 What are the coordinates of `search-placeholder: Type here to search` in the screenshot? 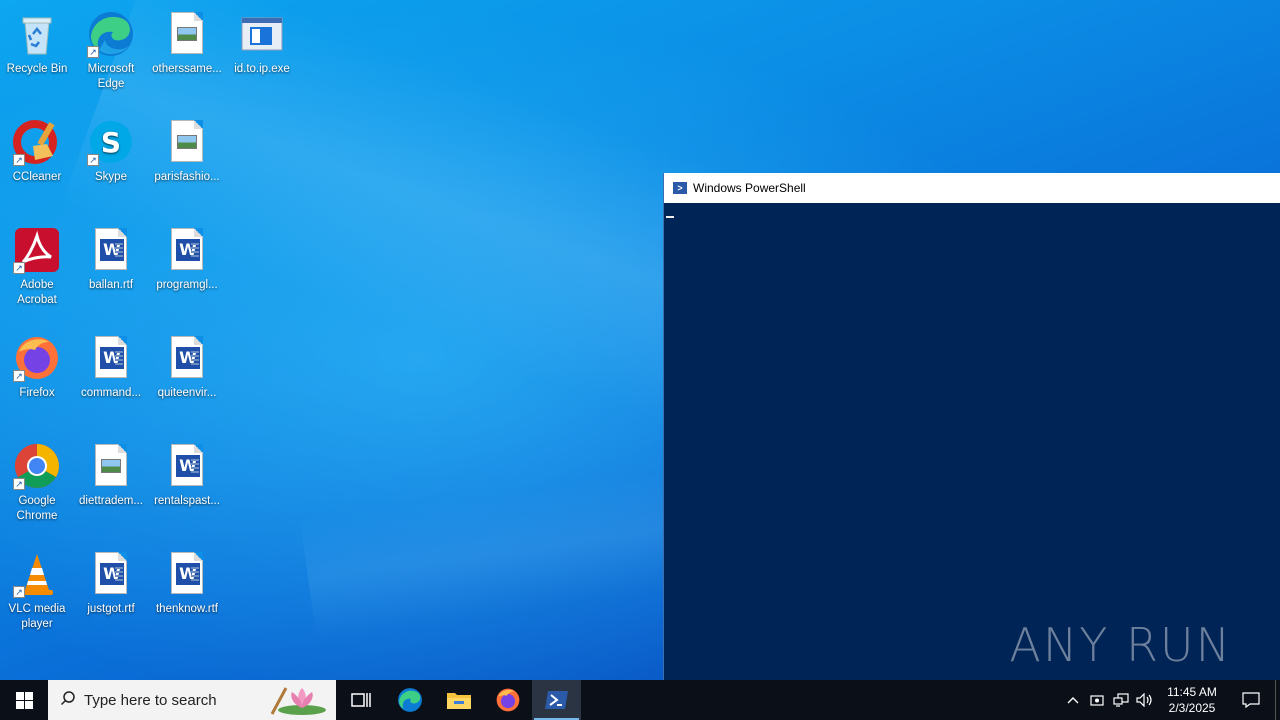 It's located at (150, 700).